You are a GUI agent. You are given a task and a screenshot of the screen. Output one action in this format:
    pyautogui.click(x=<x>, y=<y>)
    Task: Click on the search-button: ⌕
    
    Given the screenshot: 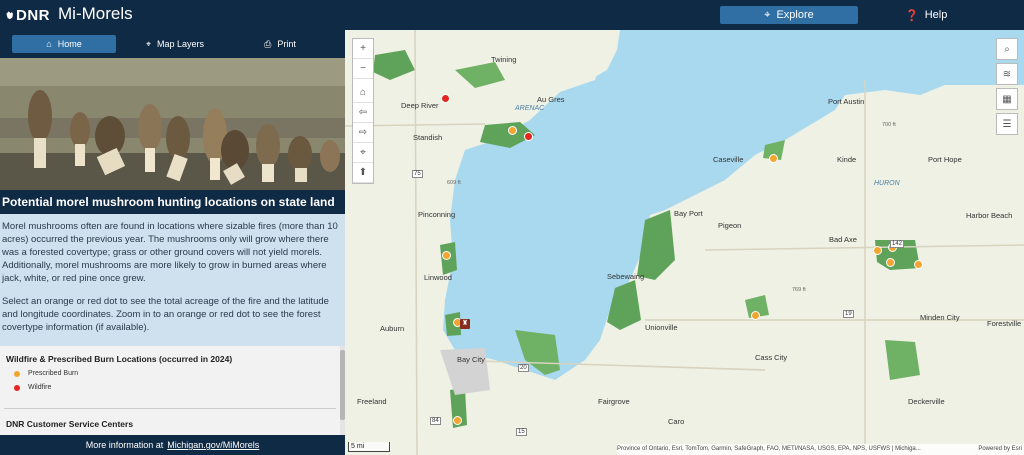 What is the action you would take?
    pyautogui.click(x=1007, y=49)
    